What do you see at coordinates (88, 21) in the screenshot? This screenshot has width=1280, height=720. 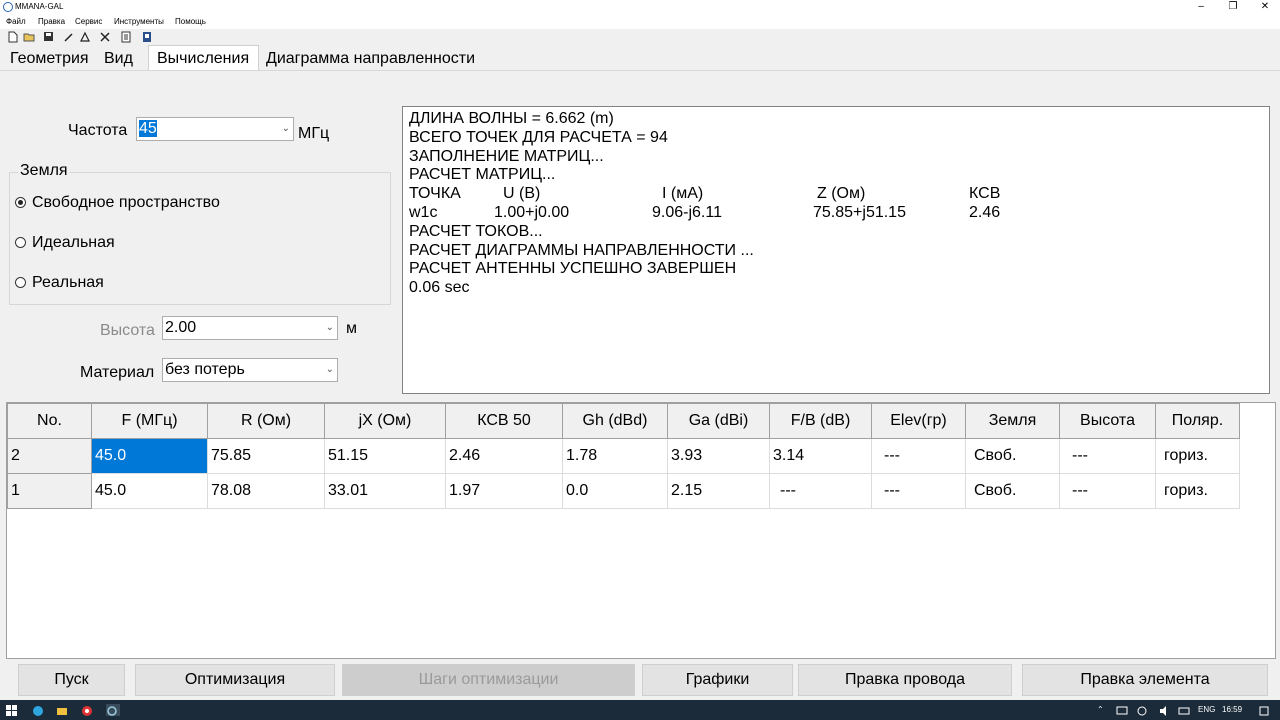 I see `menu-service: Сервис` at bounding box center [88, 21].